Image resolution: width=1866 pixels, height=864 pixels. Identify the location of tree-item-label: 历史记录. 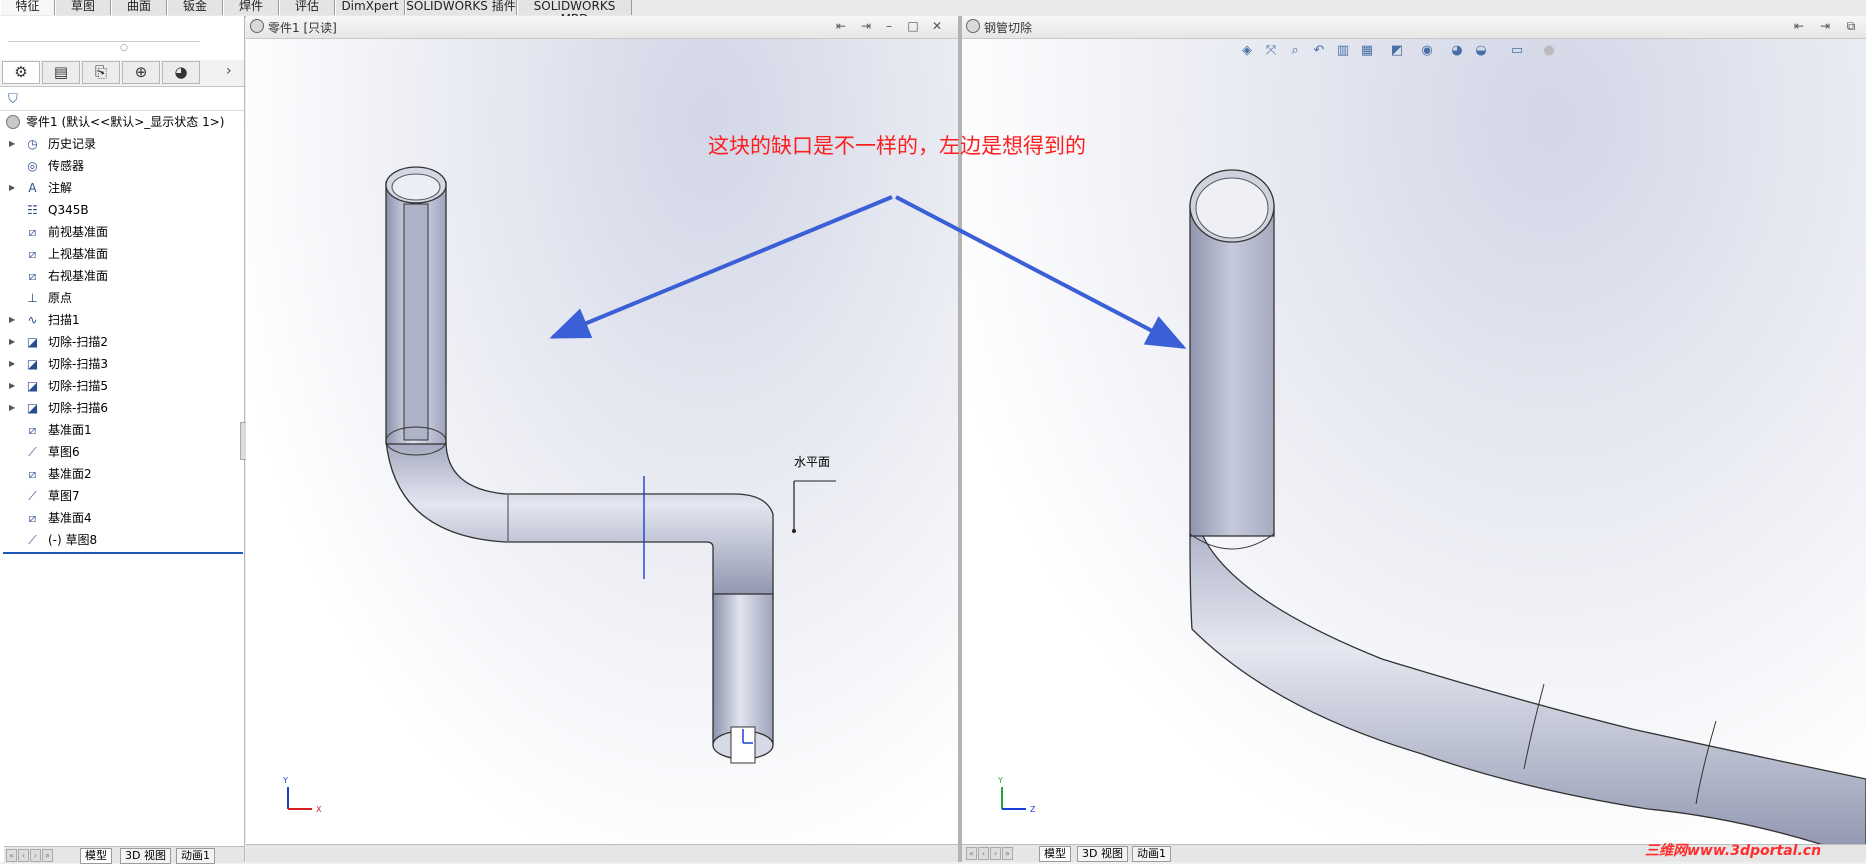
(72, 144).